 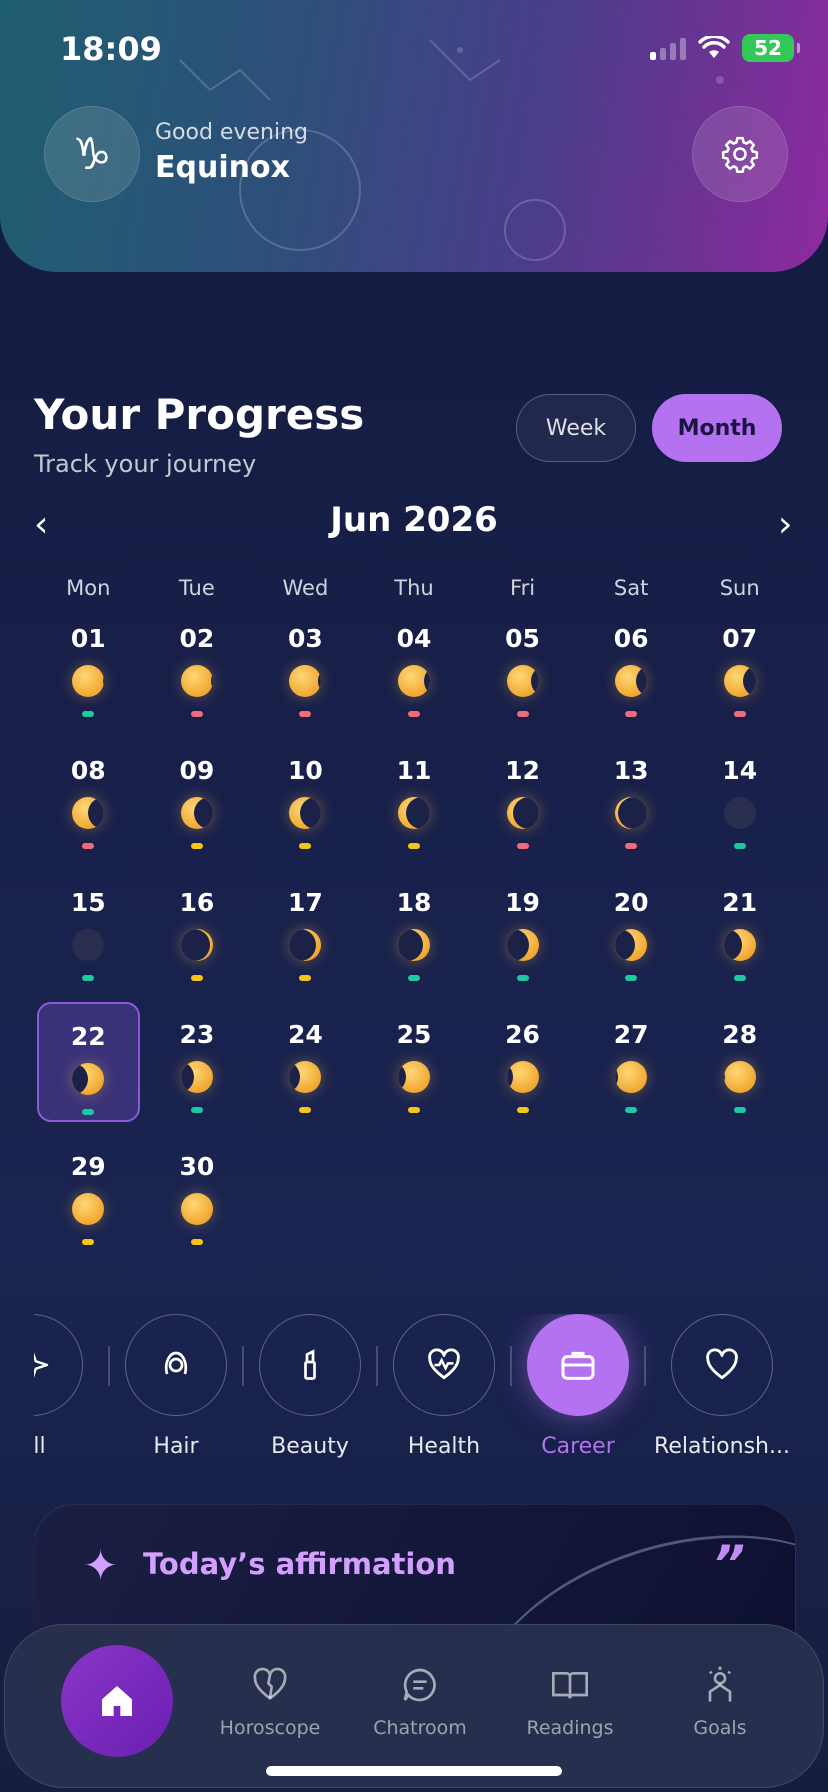 I want to click on category-hair: Hair, so click(x=176, y=1386).